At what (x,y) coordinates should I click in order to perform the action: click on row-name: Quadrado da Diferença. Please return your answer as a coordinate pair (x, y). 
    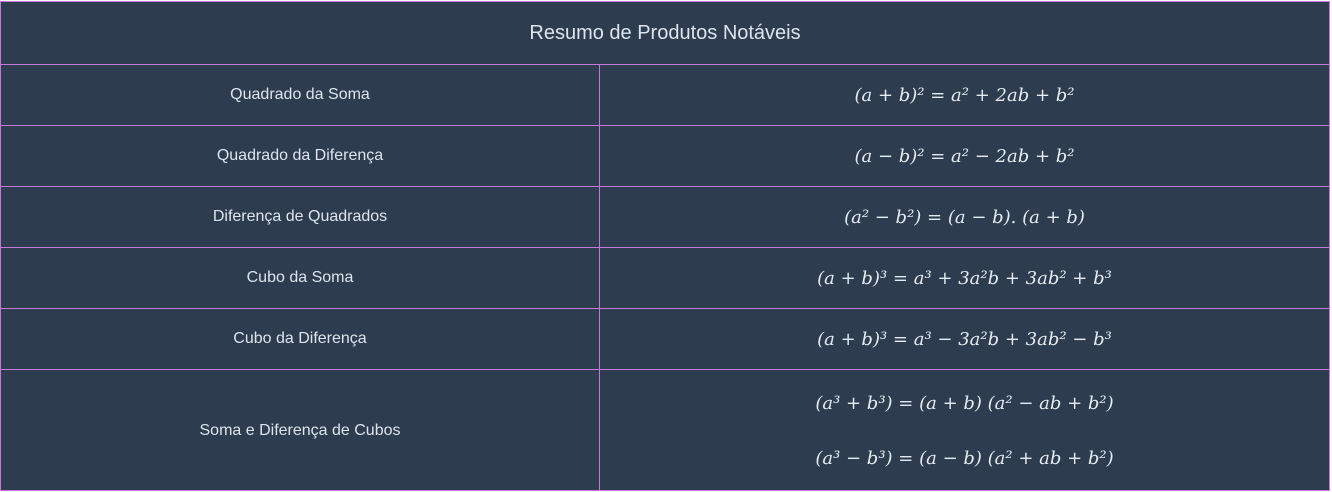
    Looking at the image, I should click on (300, 156).